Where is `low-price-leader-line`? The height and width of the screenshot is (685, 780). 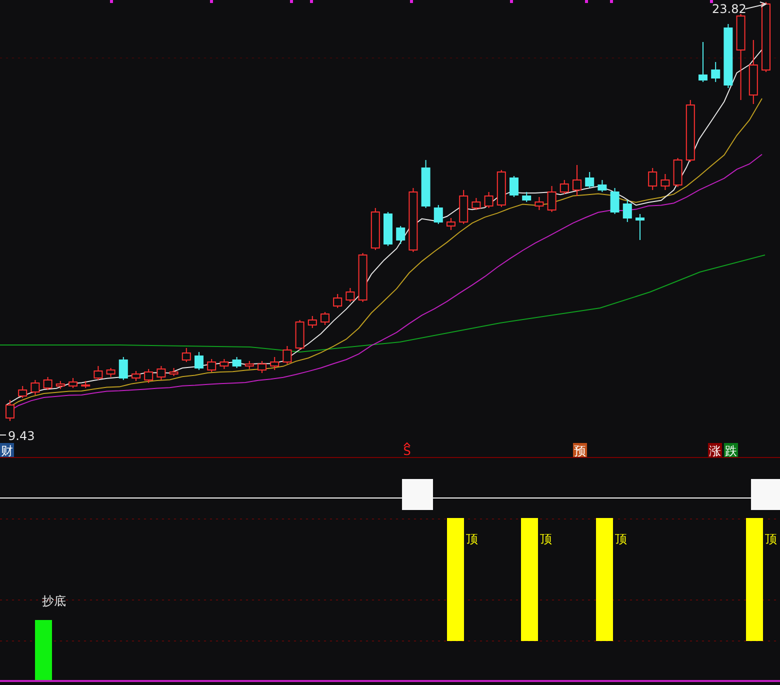 low-price-leader-line is located at coordinates (3, 435).